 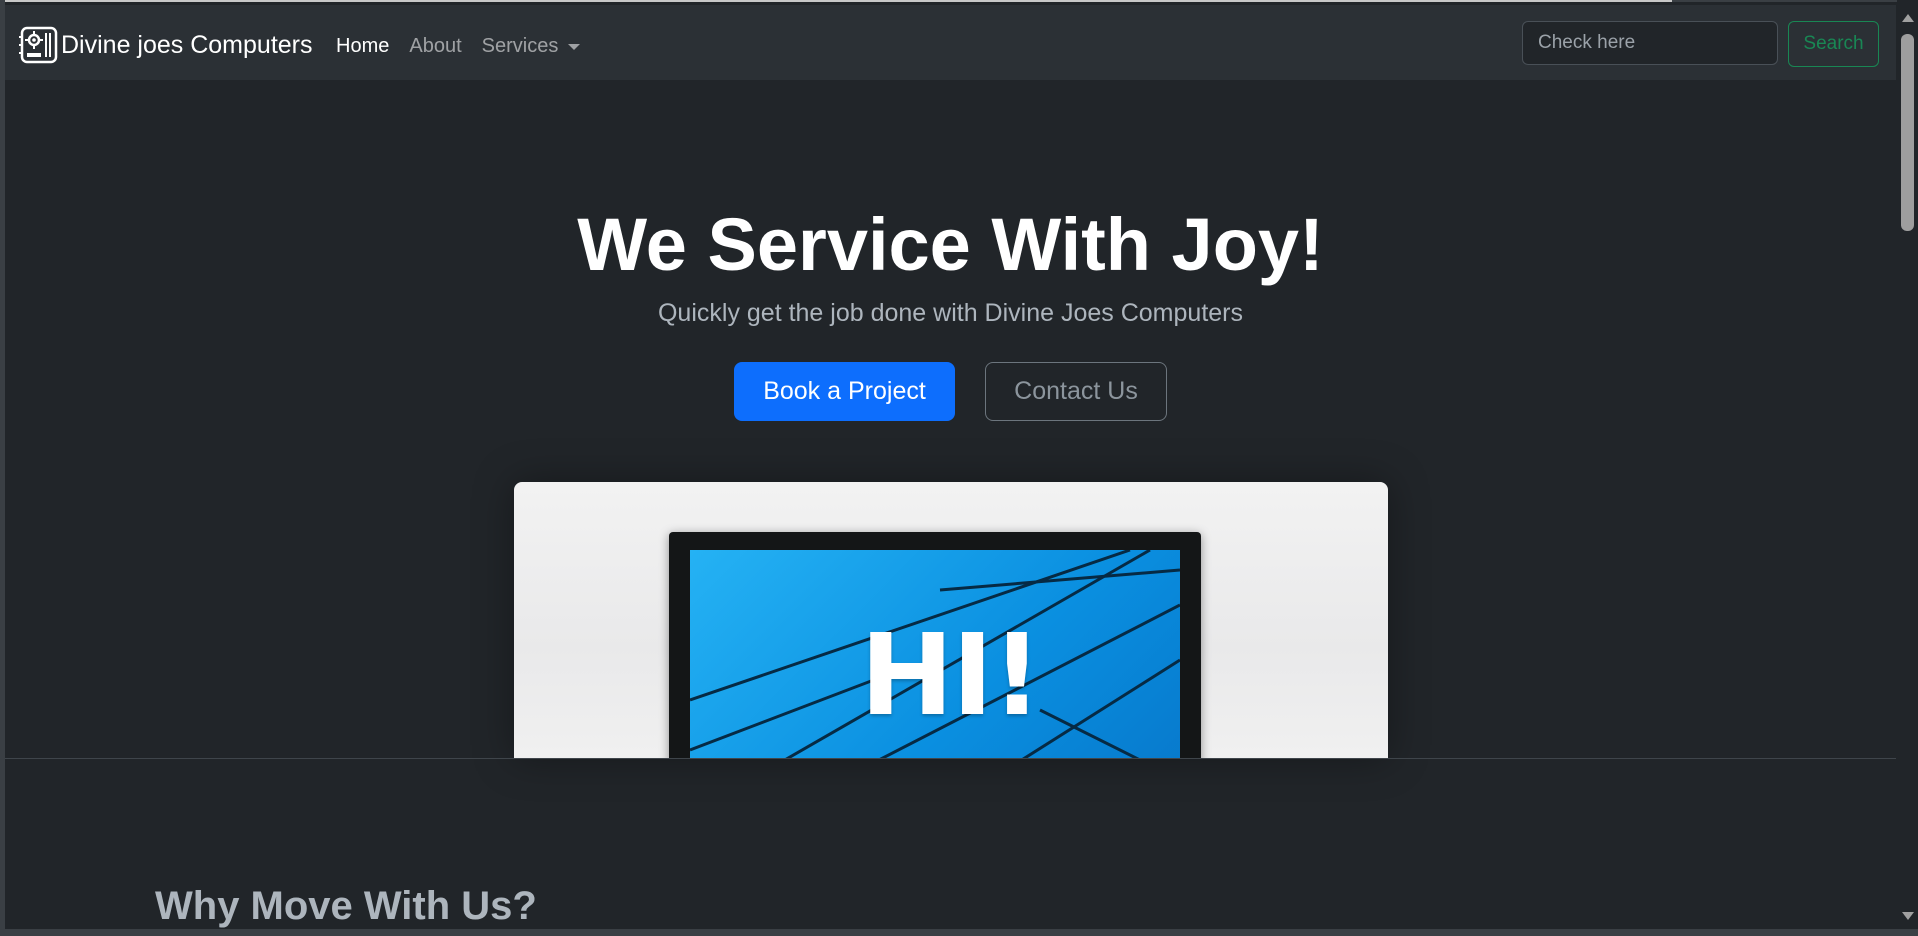 I want to click on book-project-button: Book a Project, so click(x=844, y=391).